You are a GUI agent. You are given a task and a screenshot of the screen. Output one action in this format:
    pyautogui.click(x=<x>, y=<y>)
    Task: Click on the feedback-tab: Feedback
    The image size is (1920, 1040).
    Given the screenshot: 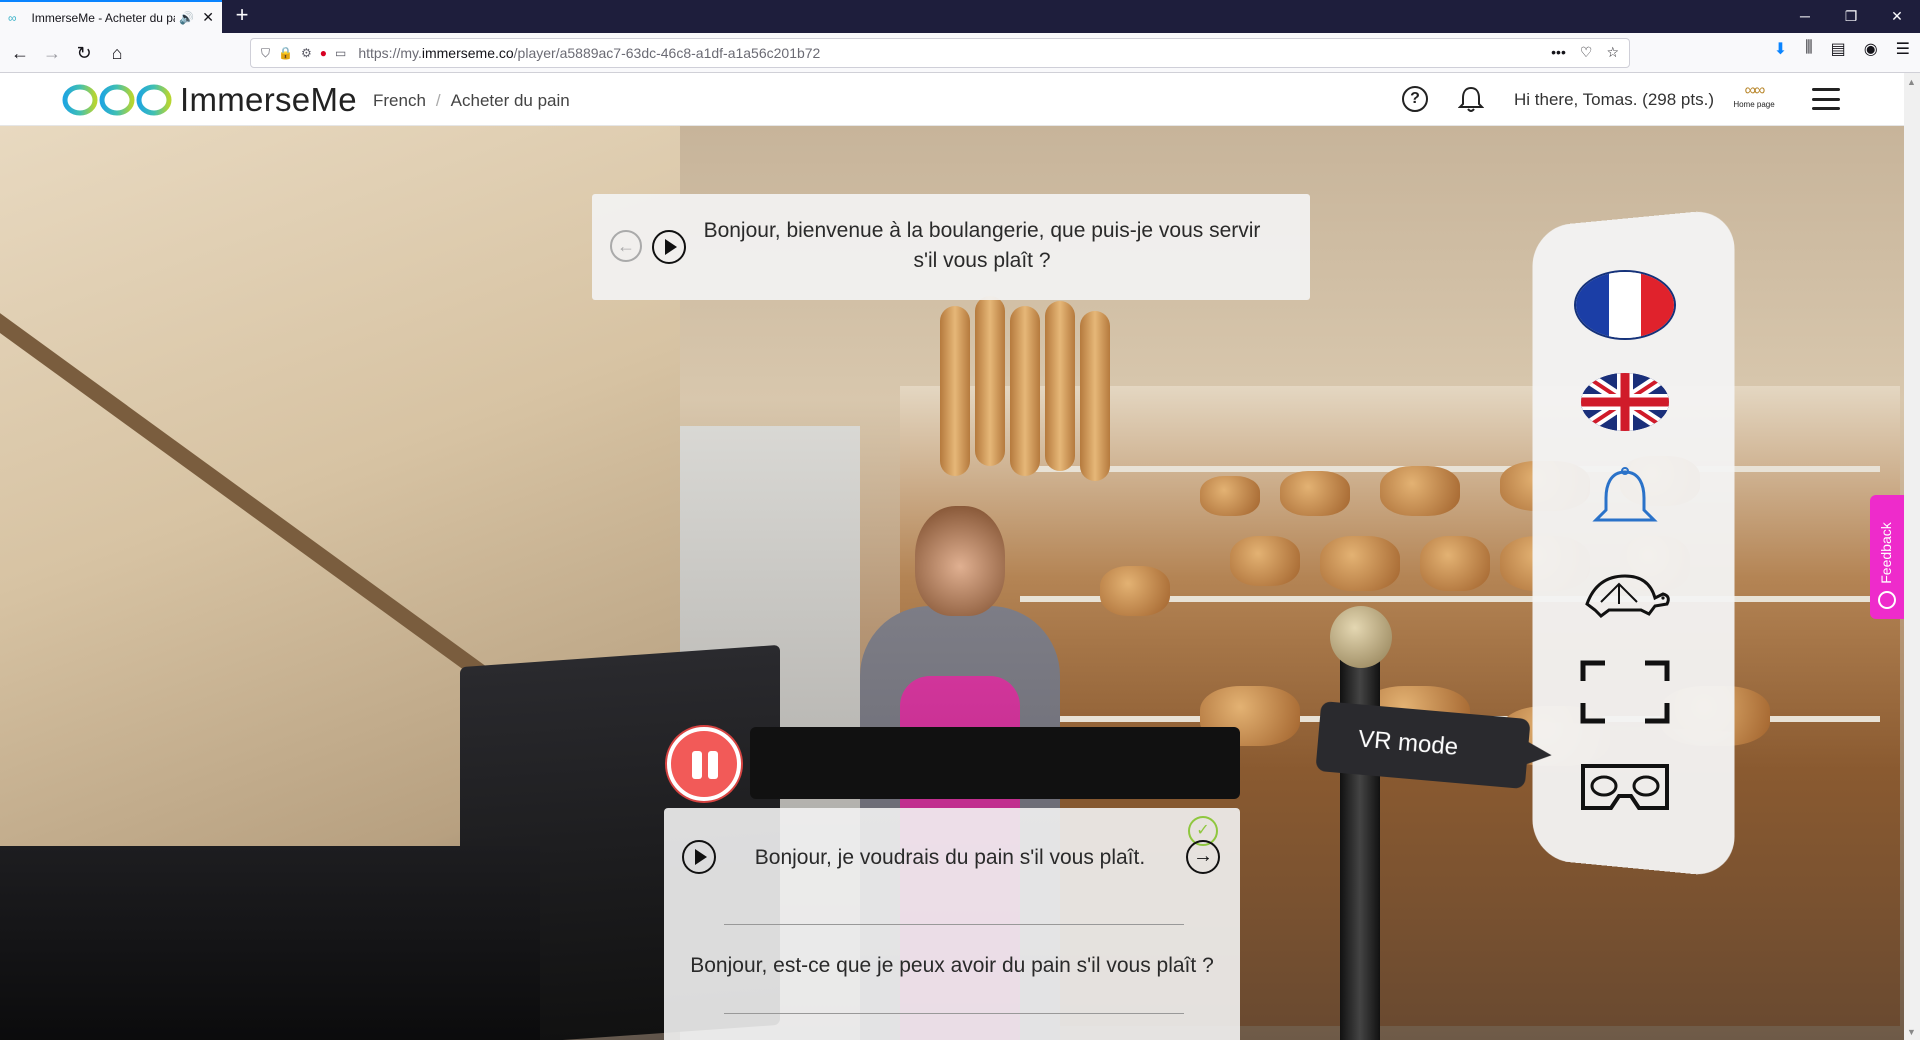 What is the action you would take?
    pyautogui.click(x=1887, y=557)
    